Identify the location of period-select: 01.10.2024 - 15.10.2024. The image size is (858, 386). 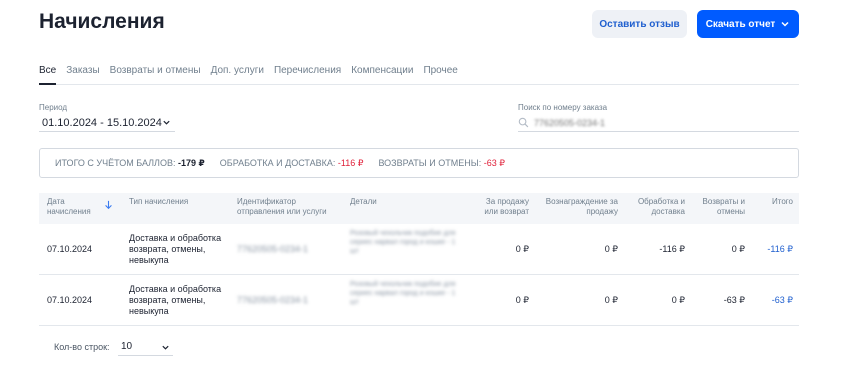
(107, 123).